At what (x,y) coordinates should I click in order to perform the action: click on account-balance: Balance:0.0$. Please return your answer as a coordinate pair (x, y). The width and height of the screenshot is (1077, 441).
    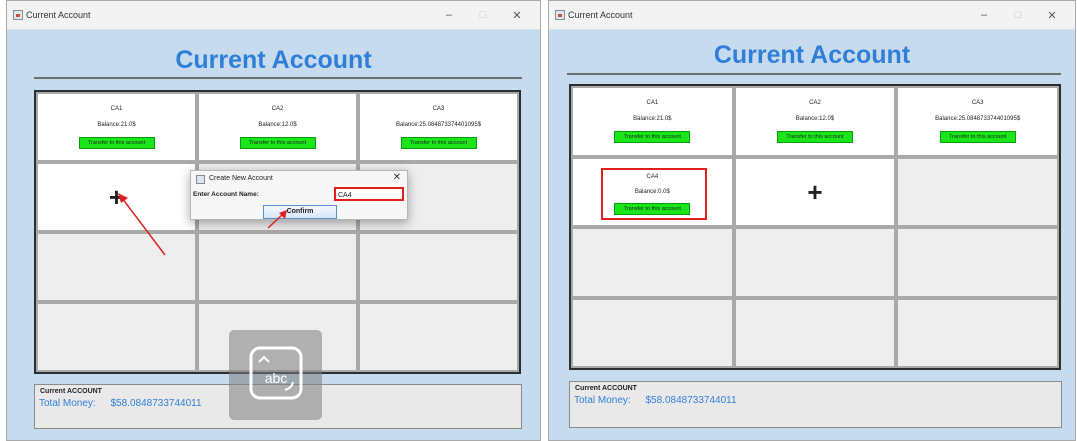
    Looking at the image, I should click on (652, 191).